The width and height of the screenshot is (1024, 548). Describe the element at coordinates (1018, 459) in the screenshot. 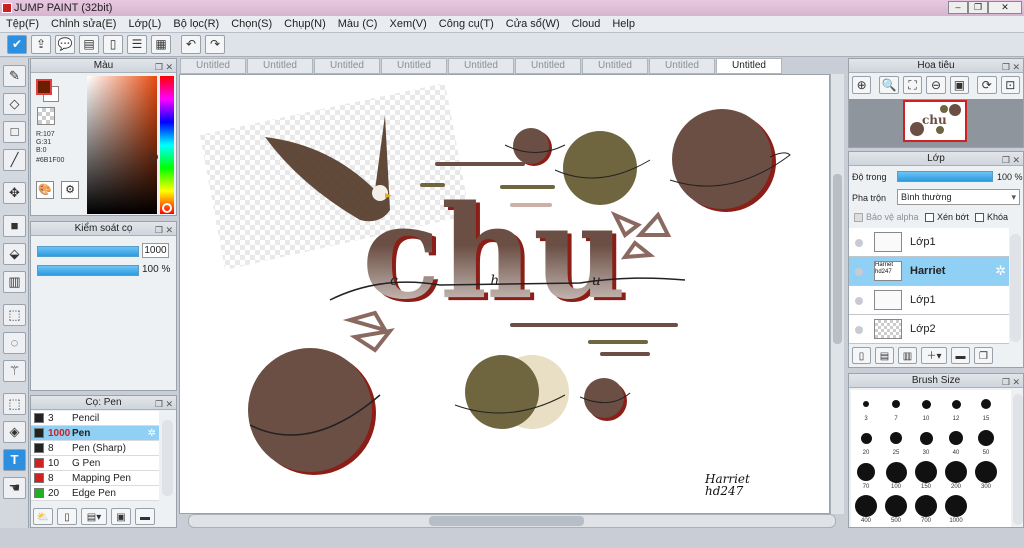

I see `brush-size-scrollbar` at that location.